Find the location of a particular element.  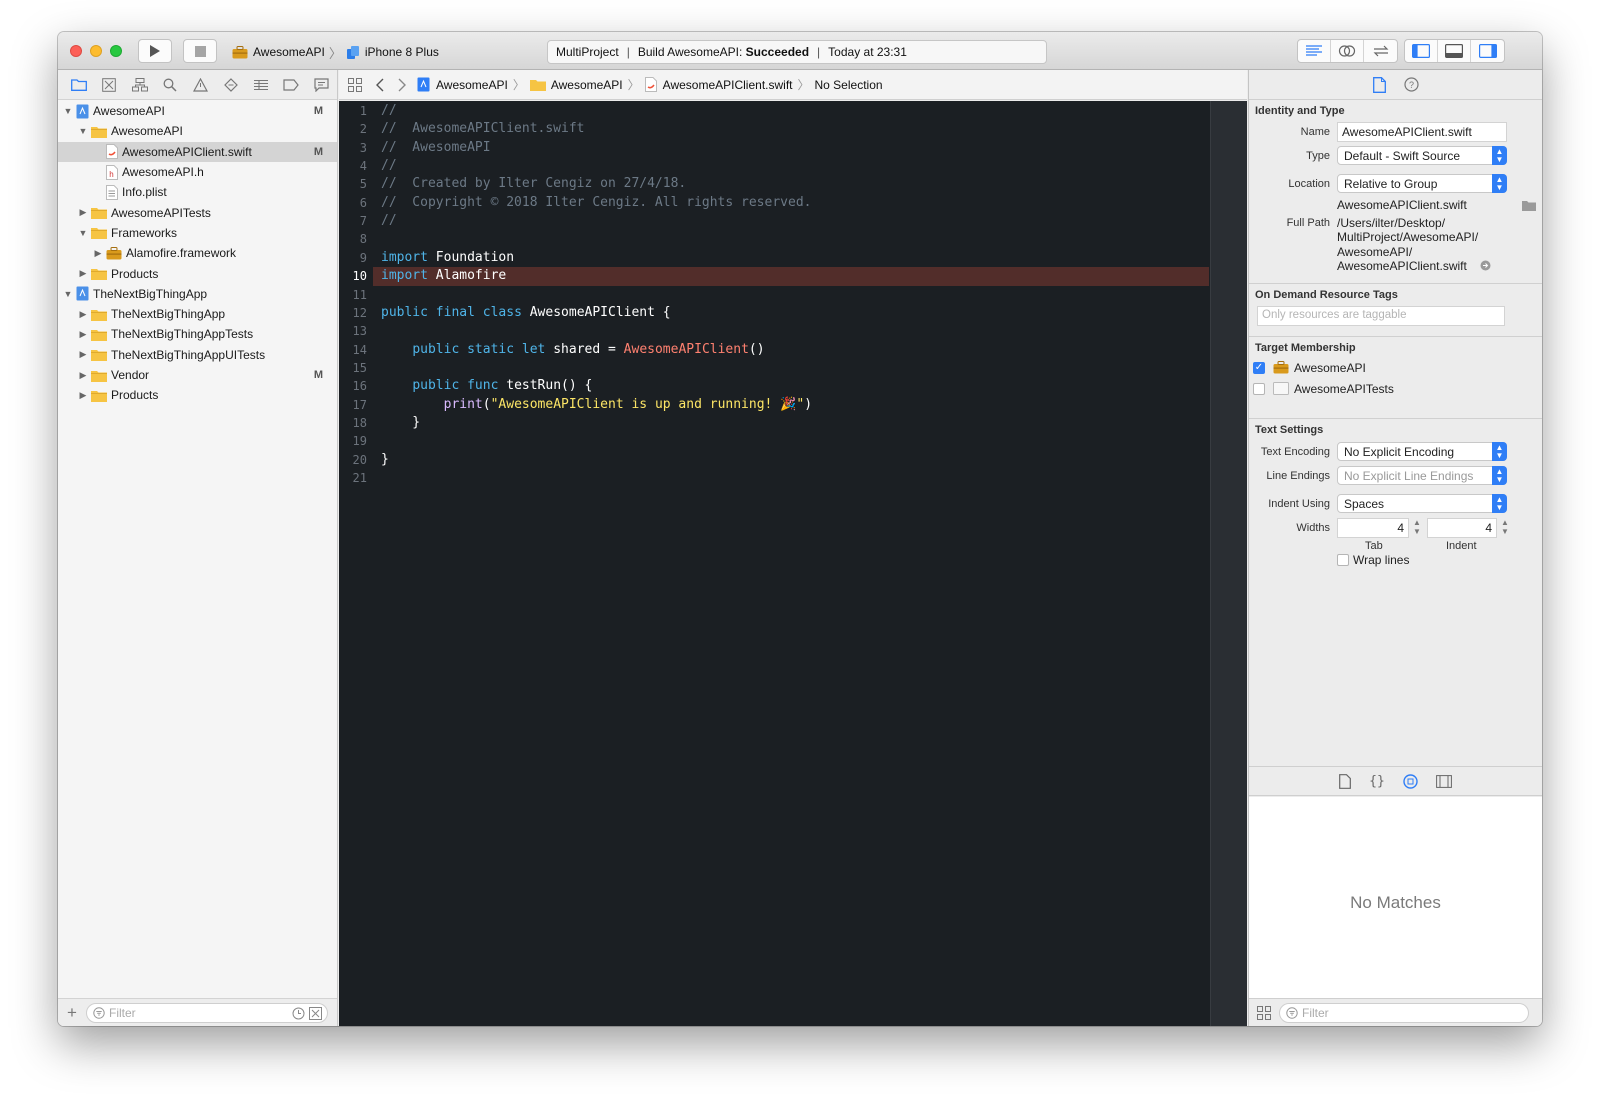

device-name: iPhone 8 Plus is located at coordinates (402, 52).